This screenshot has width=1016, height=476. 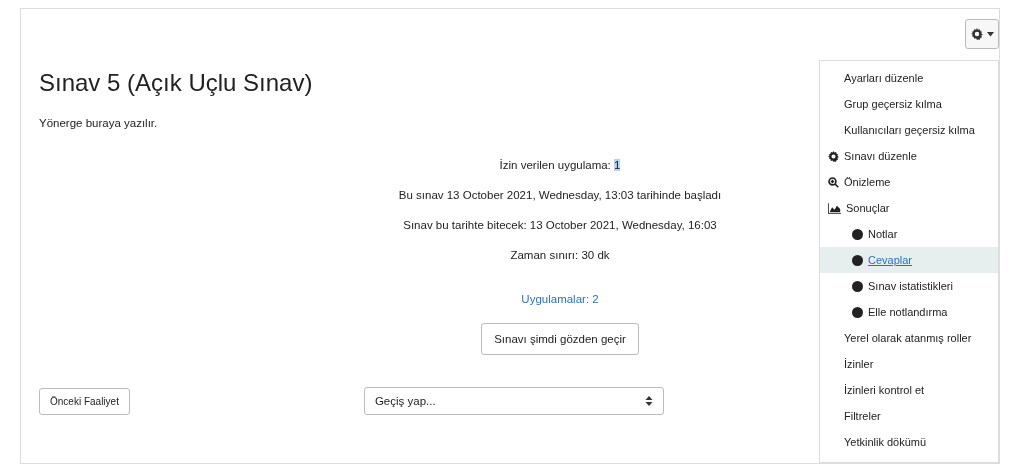 I want to click on info-label: İzin verilen uygulama:, so click(x=555, y=165).